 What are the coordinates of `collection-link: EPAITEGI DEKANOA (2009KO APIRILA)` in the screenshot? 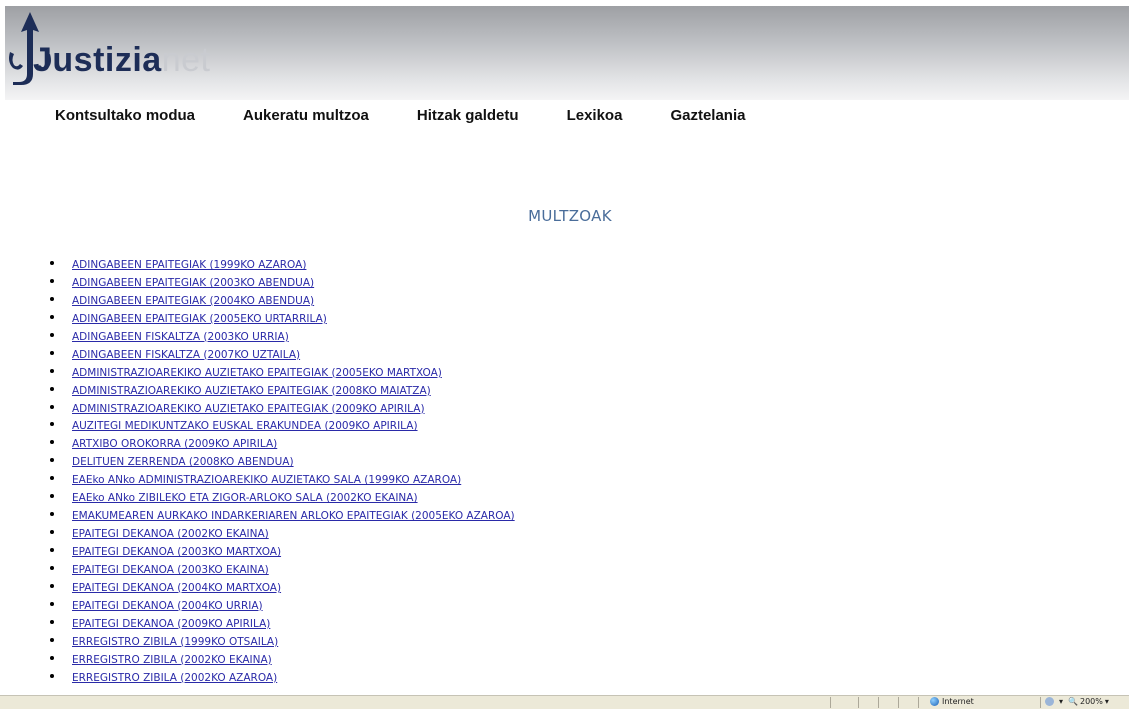 It's located at (171, 624).